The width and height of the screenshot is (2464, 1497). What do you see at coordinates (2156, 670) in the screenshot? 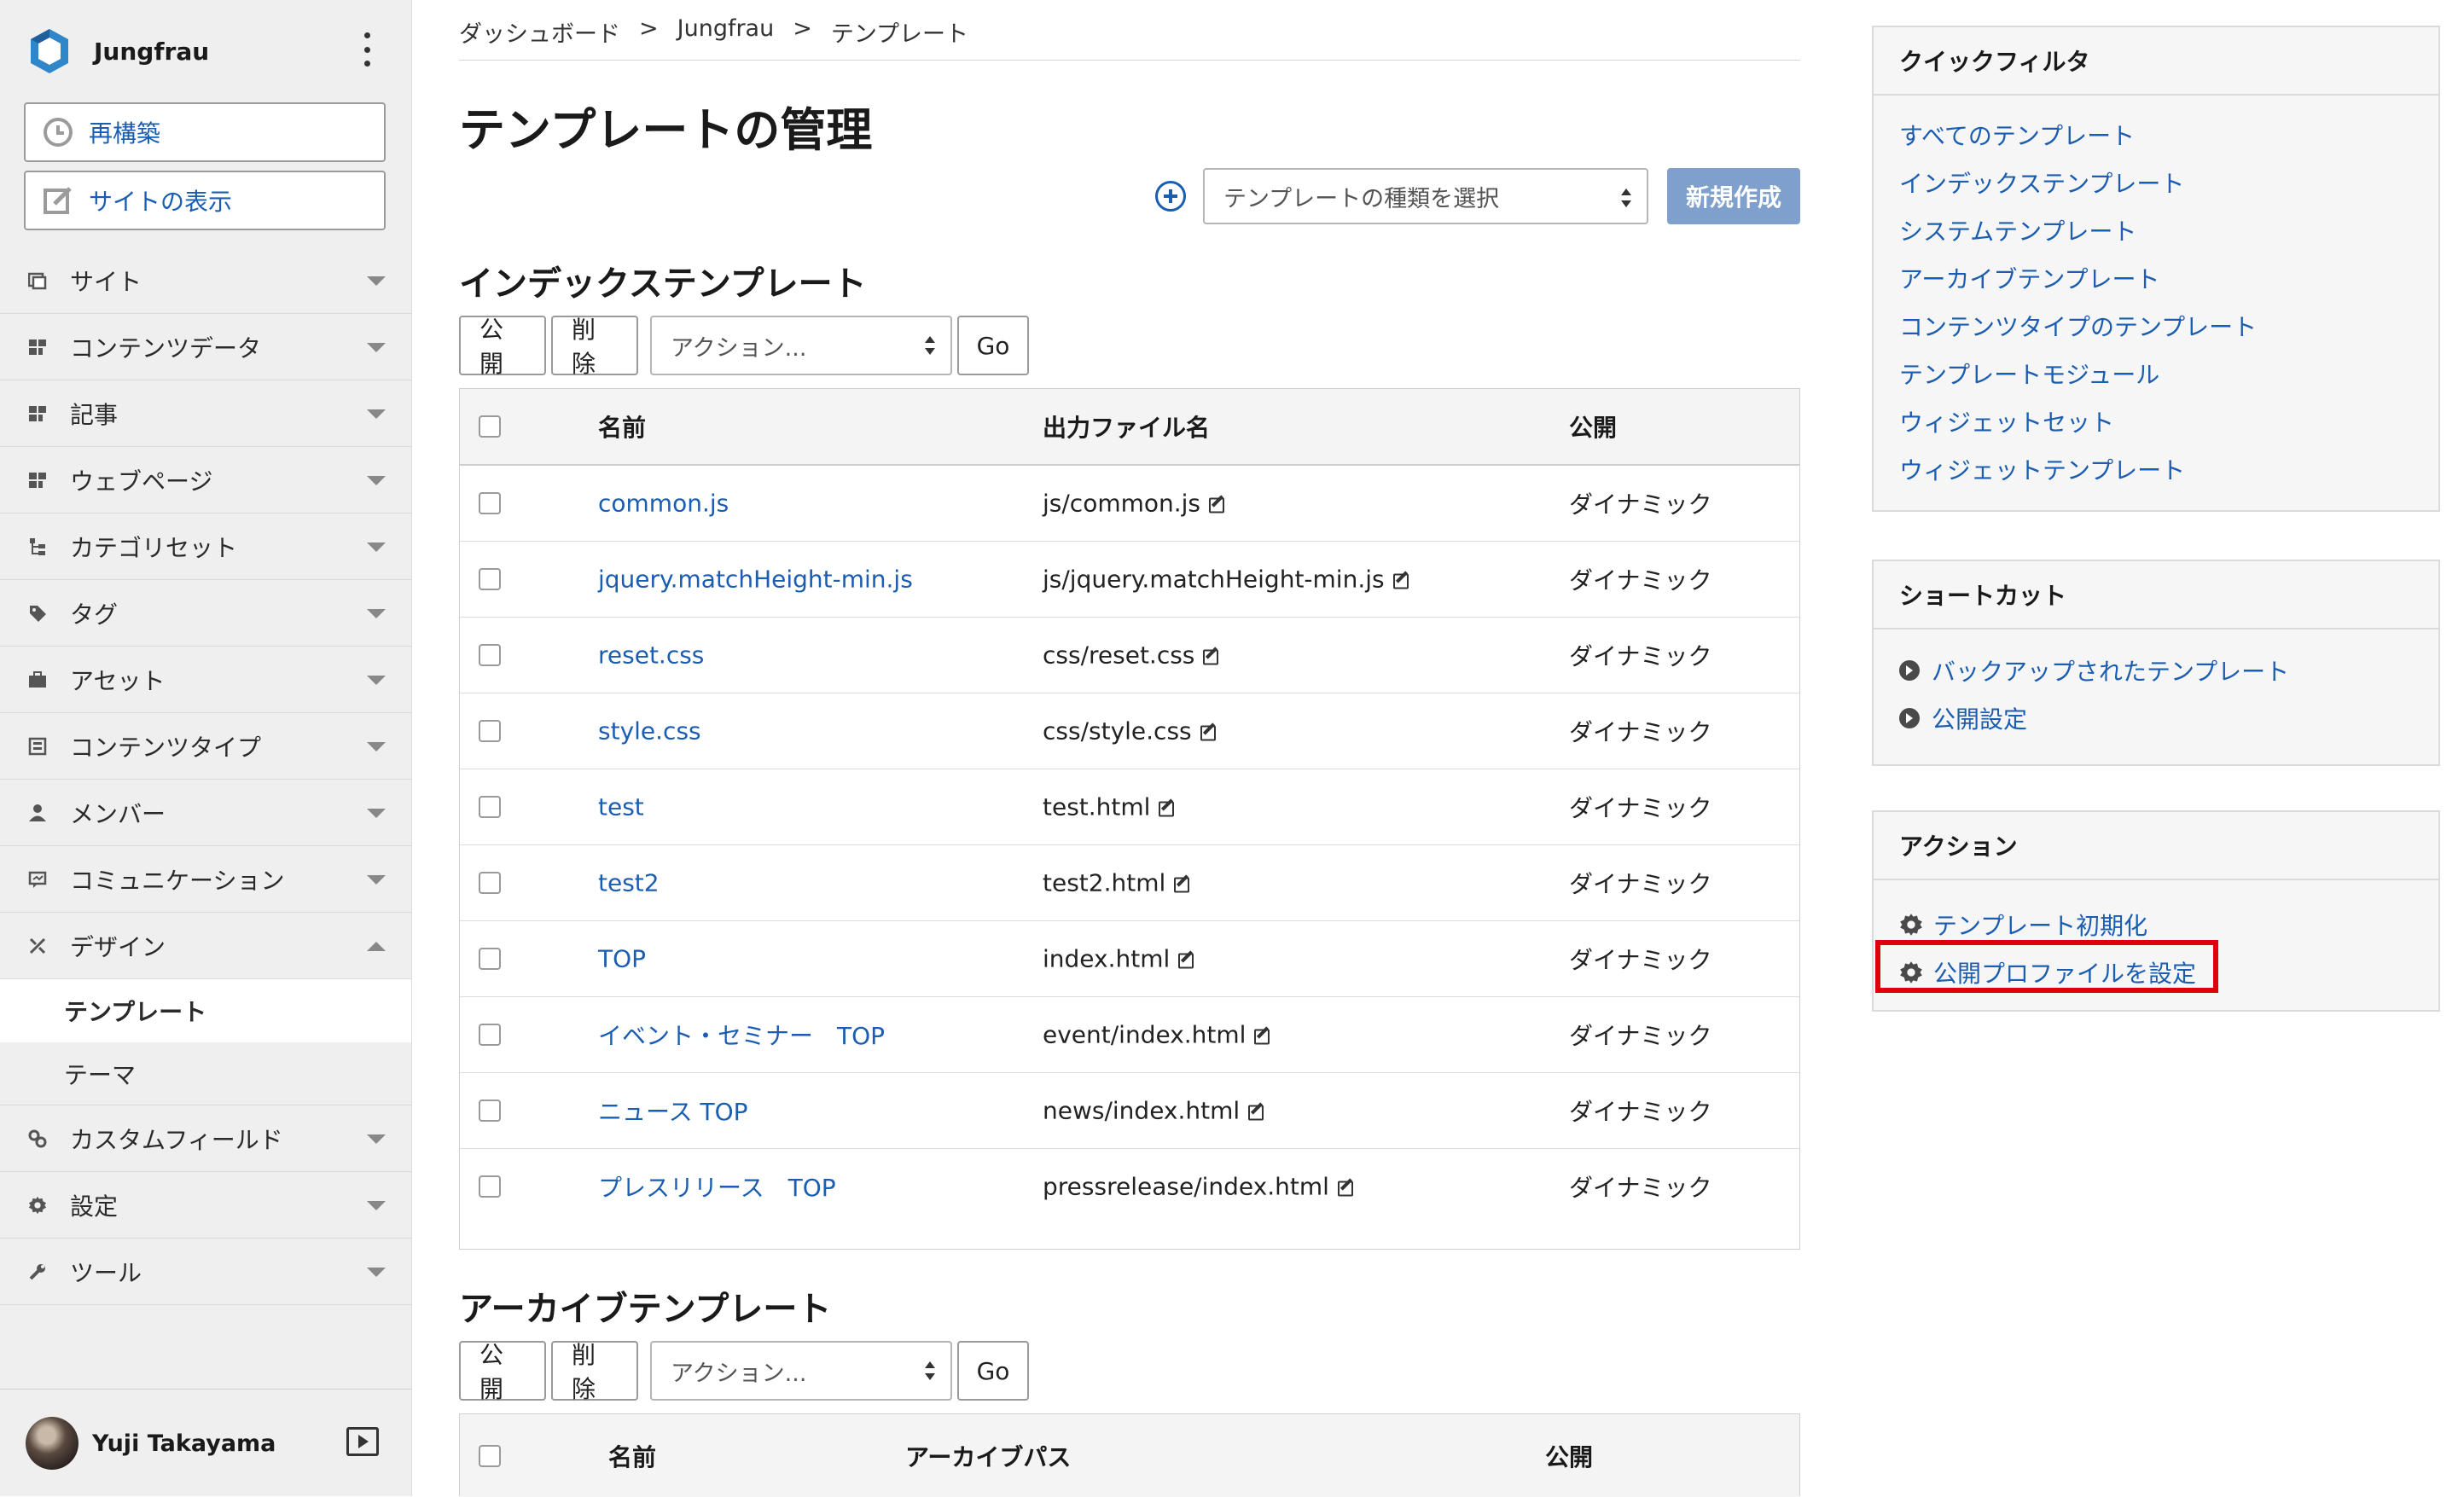
I see `shortcut-backup-templates: バックアップされたテンプレート` at bounding box center [2156, 670].